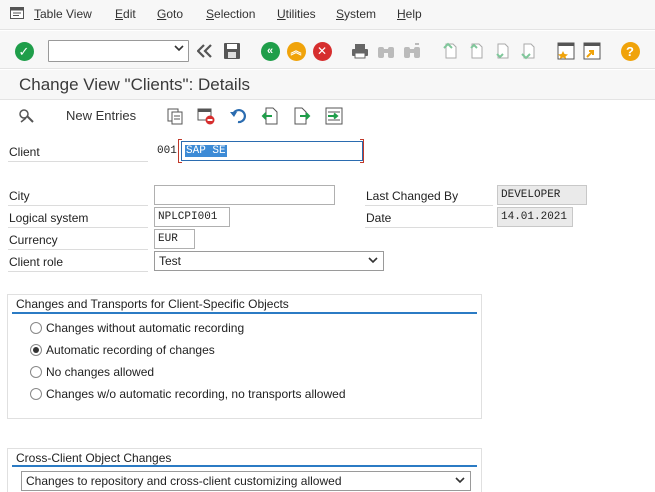 This screenshot has width=655, height=492. What do you see at coordinates (334, 116) in the screenshot?
I see `select-block-icon` at bounding box center [334, 116].